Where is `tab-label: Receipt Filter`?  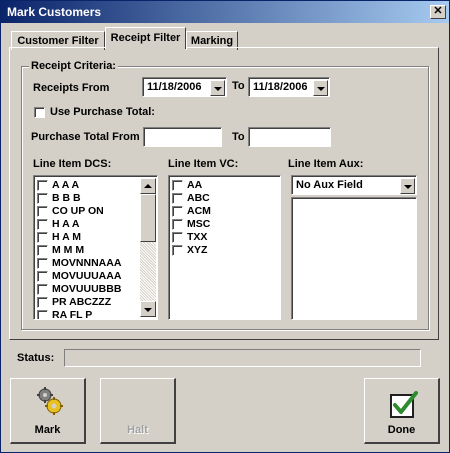 tab-label: Receipt Filter is located at coordinates (145, 38).